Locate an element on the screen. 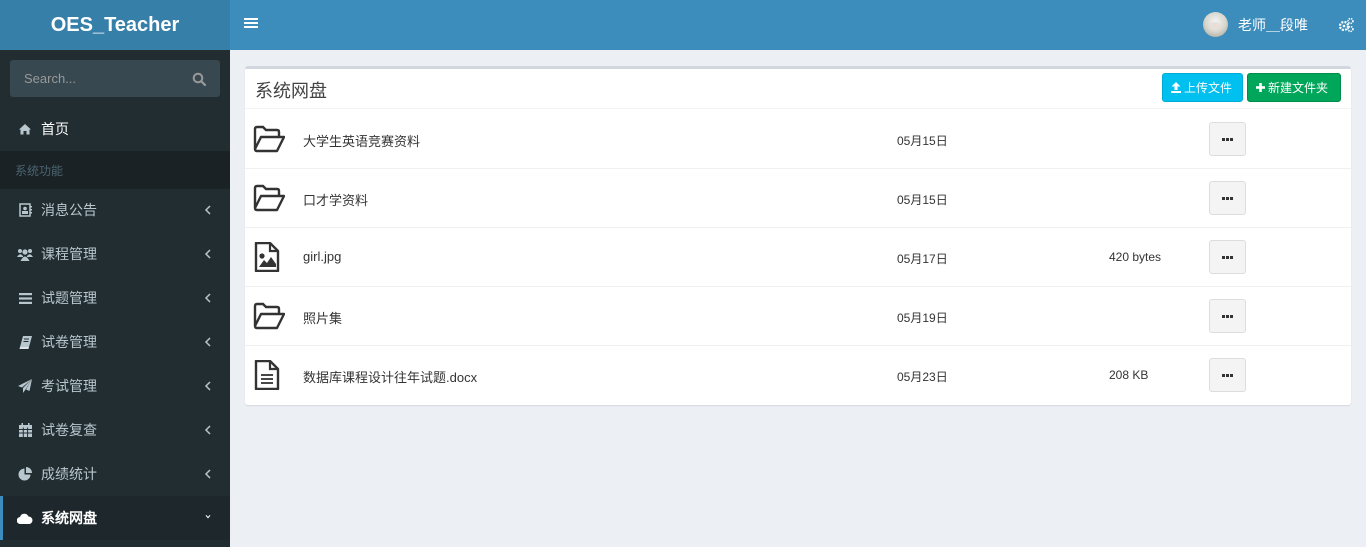 The width and height of the screenshot is (1366, 547). file-image-icon is located at coordinates (269, 257).